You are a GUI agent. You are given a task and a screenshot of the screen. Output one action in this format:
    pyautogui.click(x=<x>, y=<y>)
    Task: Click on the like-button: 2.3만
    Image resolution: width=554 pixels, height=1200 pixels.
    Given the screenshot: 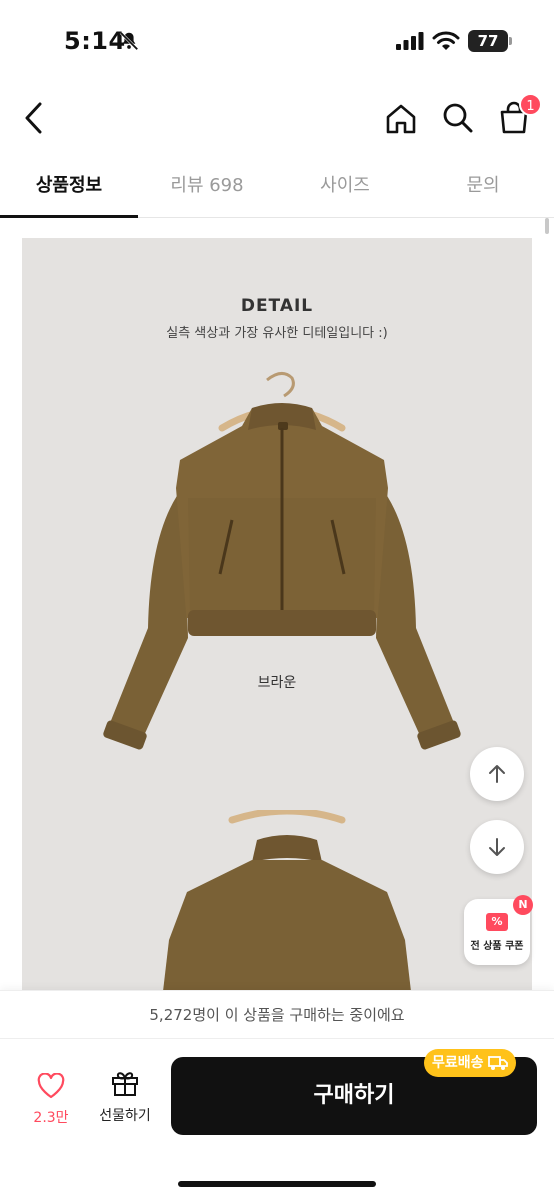 What is the action you would take?
    pyautogui.click(x=51, y=1099)
    